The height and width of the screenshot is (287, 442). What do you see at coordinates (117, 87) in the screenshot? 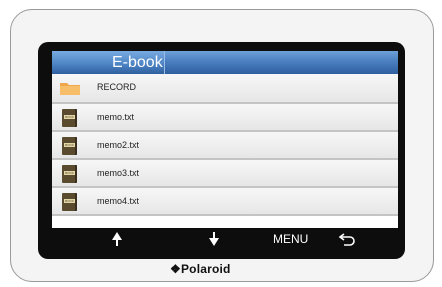
I see `list-item-label: RECORD` at bounding box center [117, 87].